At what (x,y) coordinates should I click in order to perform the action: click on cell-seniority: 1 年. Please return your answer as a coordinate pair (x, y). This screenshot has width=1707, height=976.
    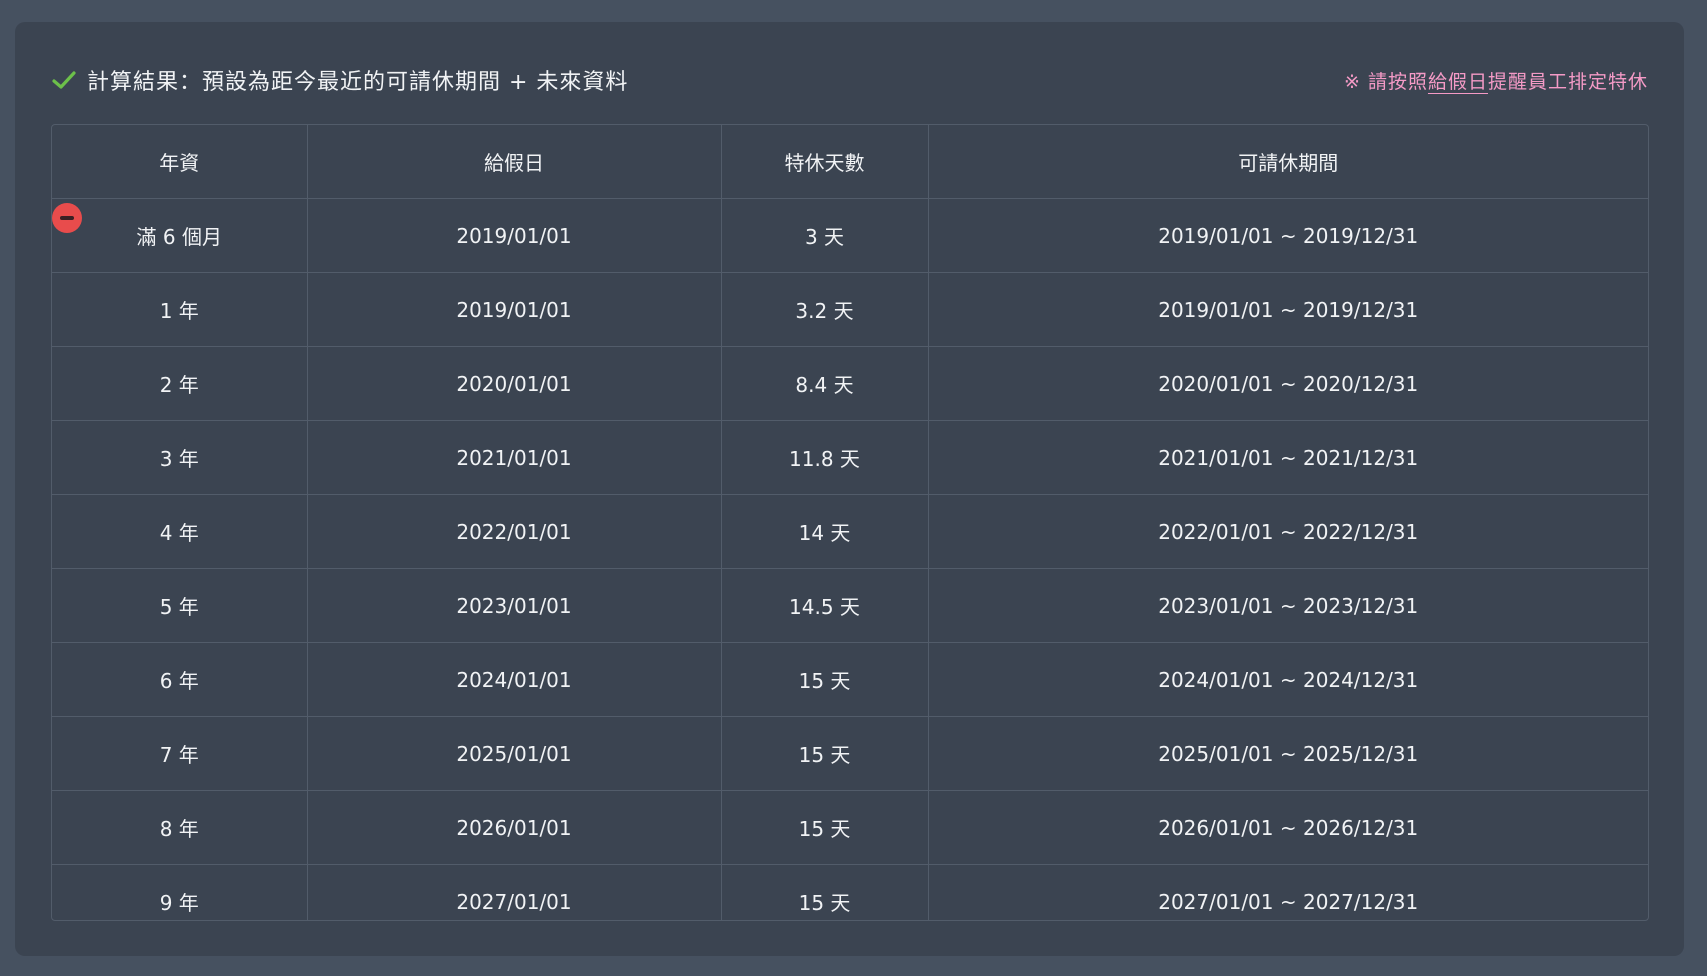
    Looking at the image, I should click on (180, 309).